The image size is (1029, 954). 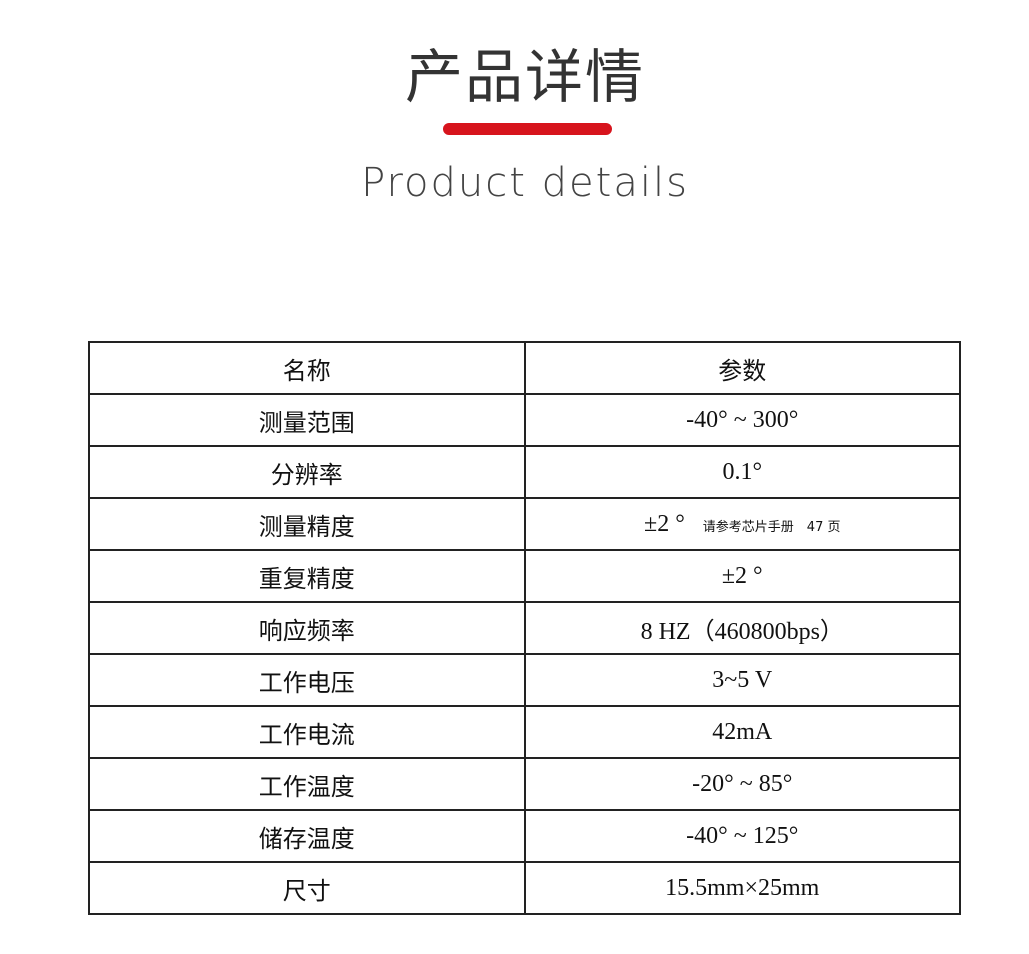 I want to click on table-row: 分辨率 0.1°, so click(x=524, y=472).